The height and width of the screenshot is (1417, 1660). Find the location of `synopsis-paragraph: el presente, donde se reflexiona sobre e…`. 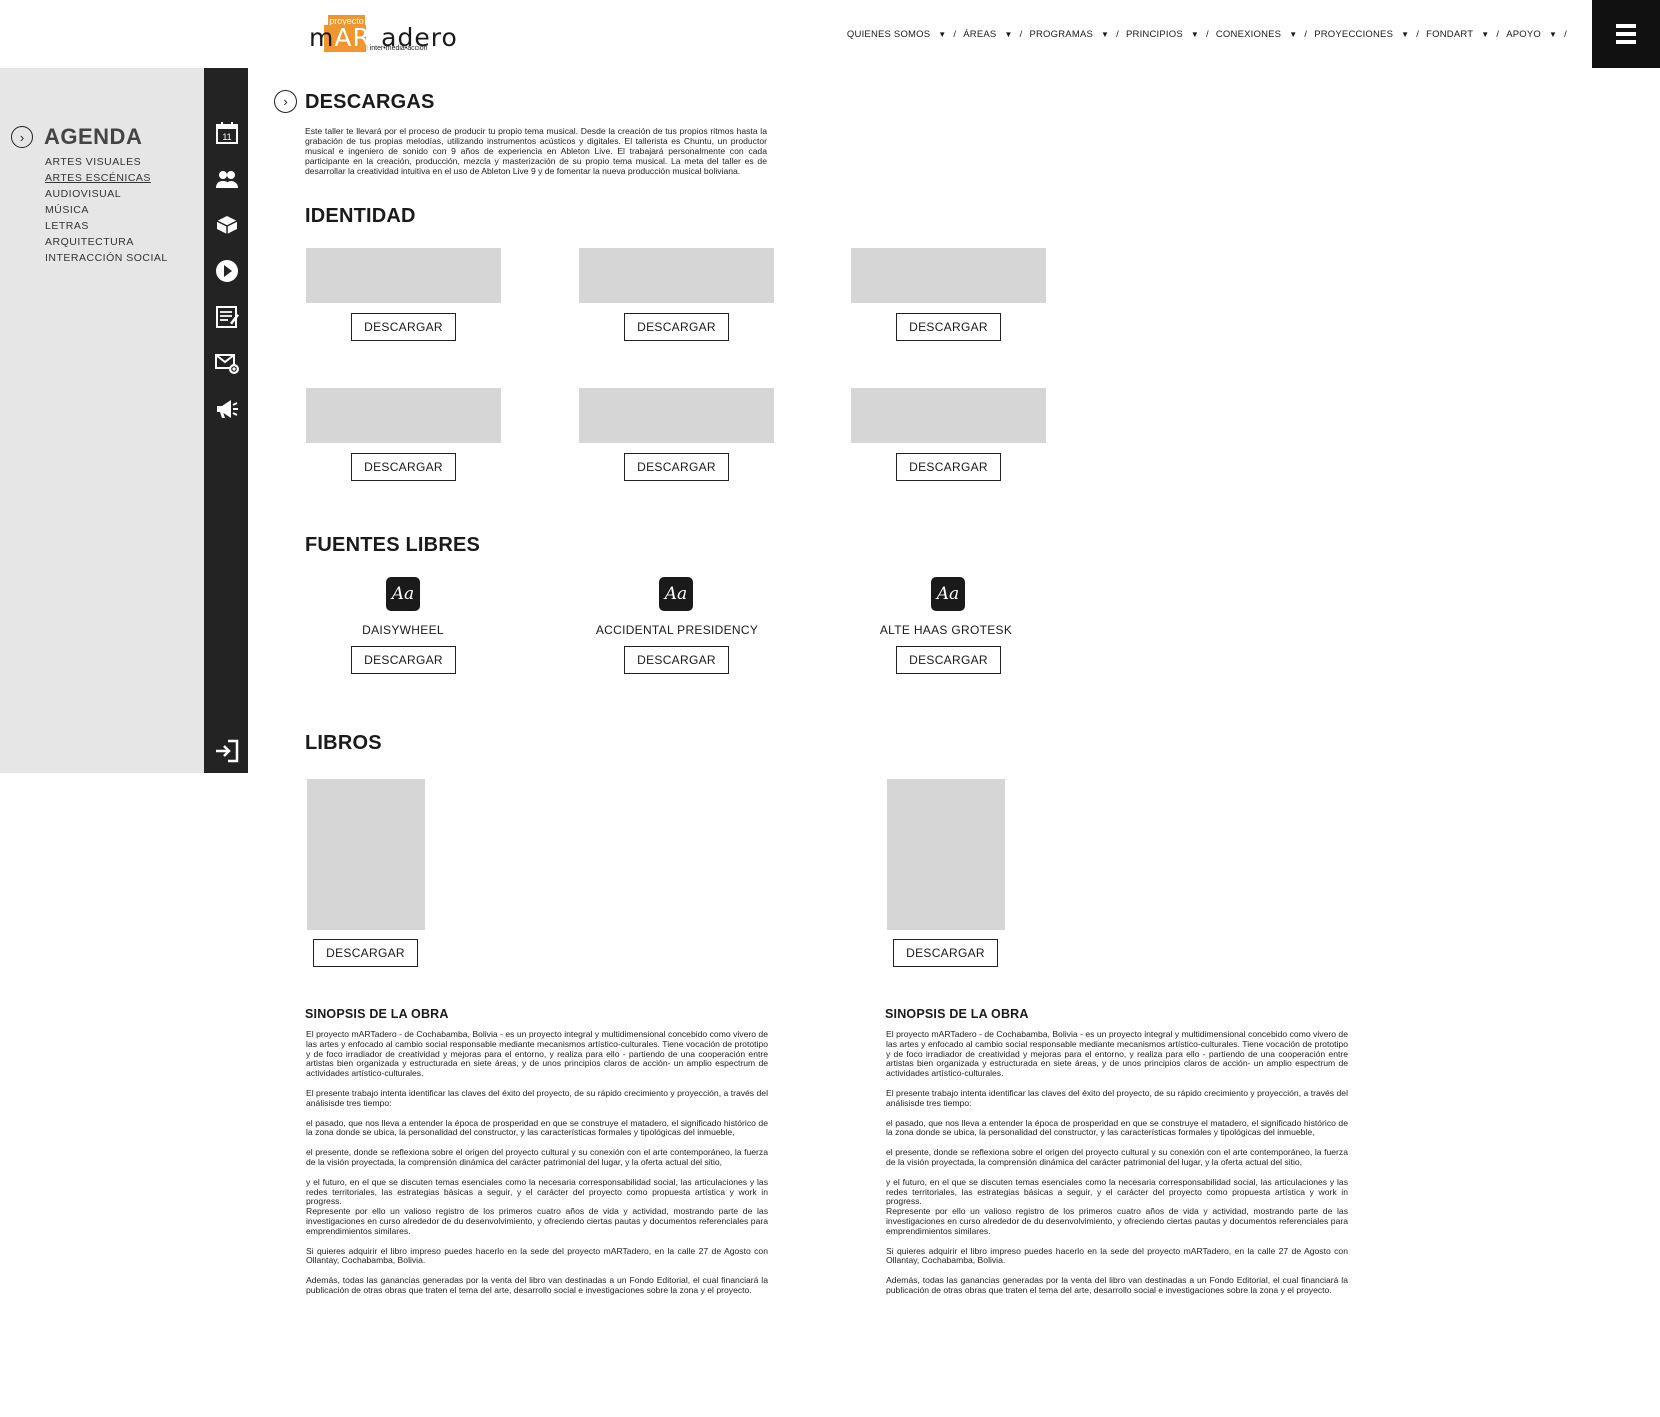

synopsis-paragraph: el presente, donde se reflexiona sobre e… is located at coordinates (537, 1157).